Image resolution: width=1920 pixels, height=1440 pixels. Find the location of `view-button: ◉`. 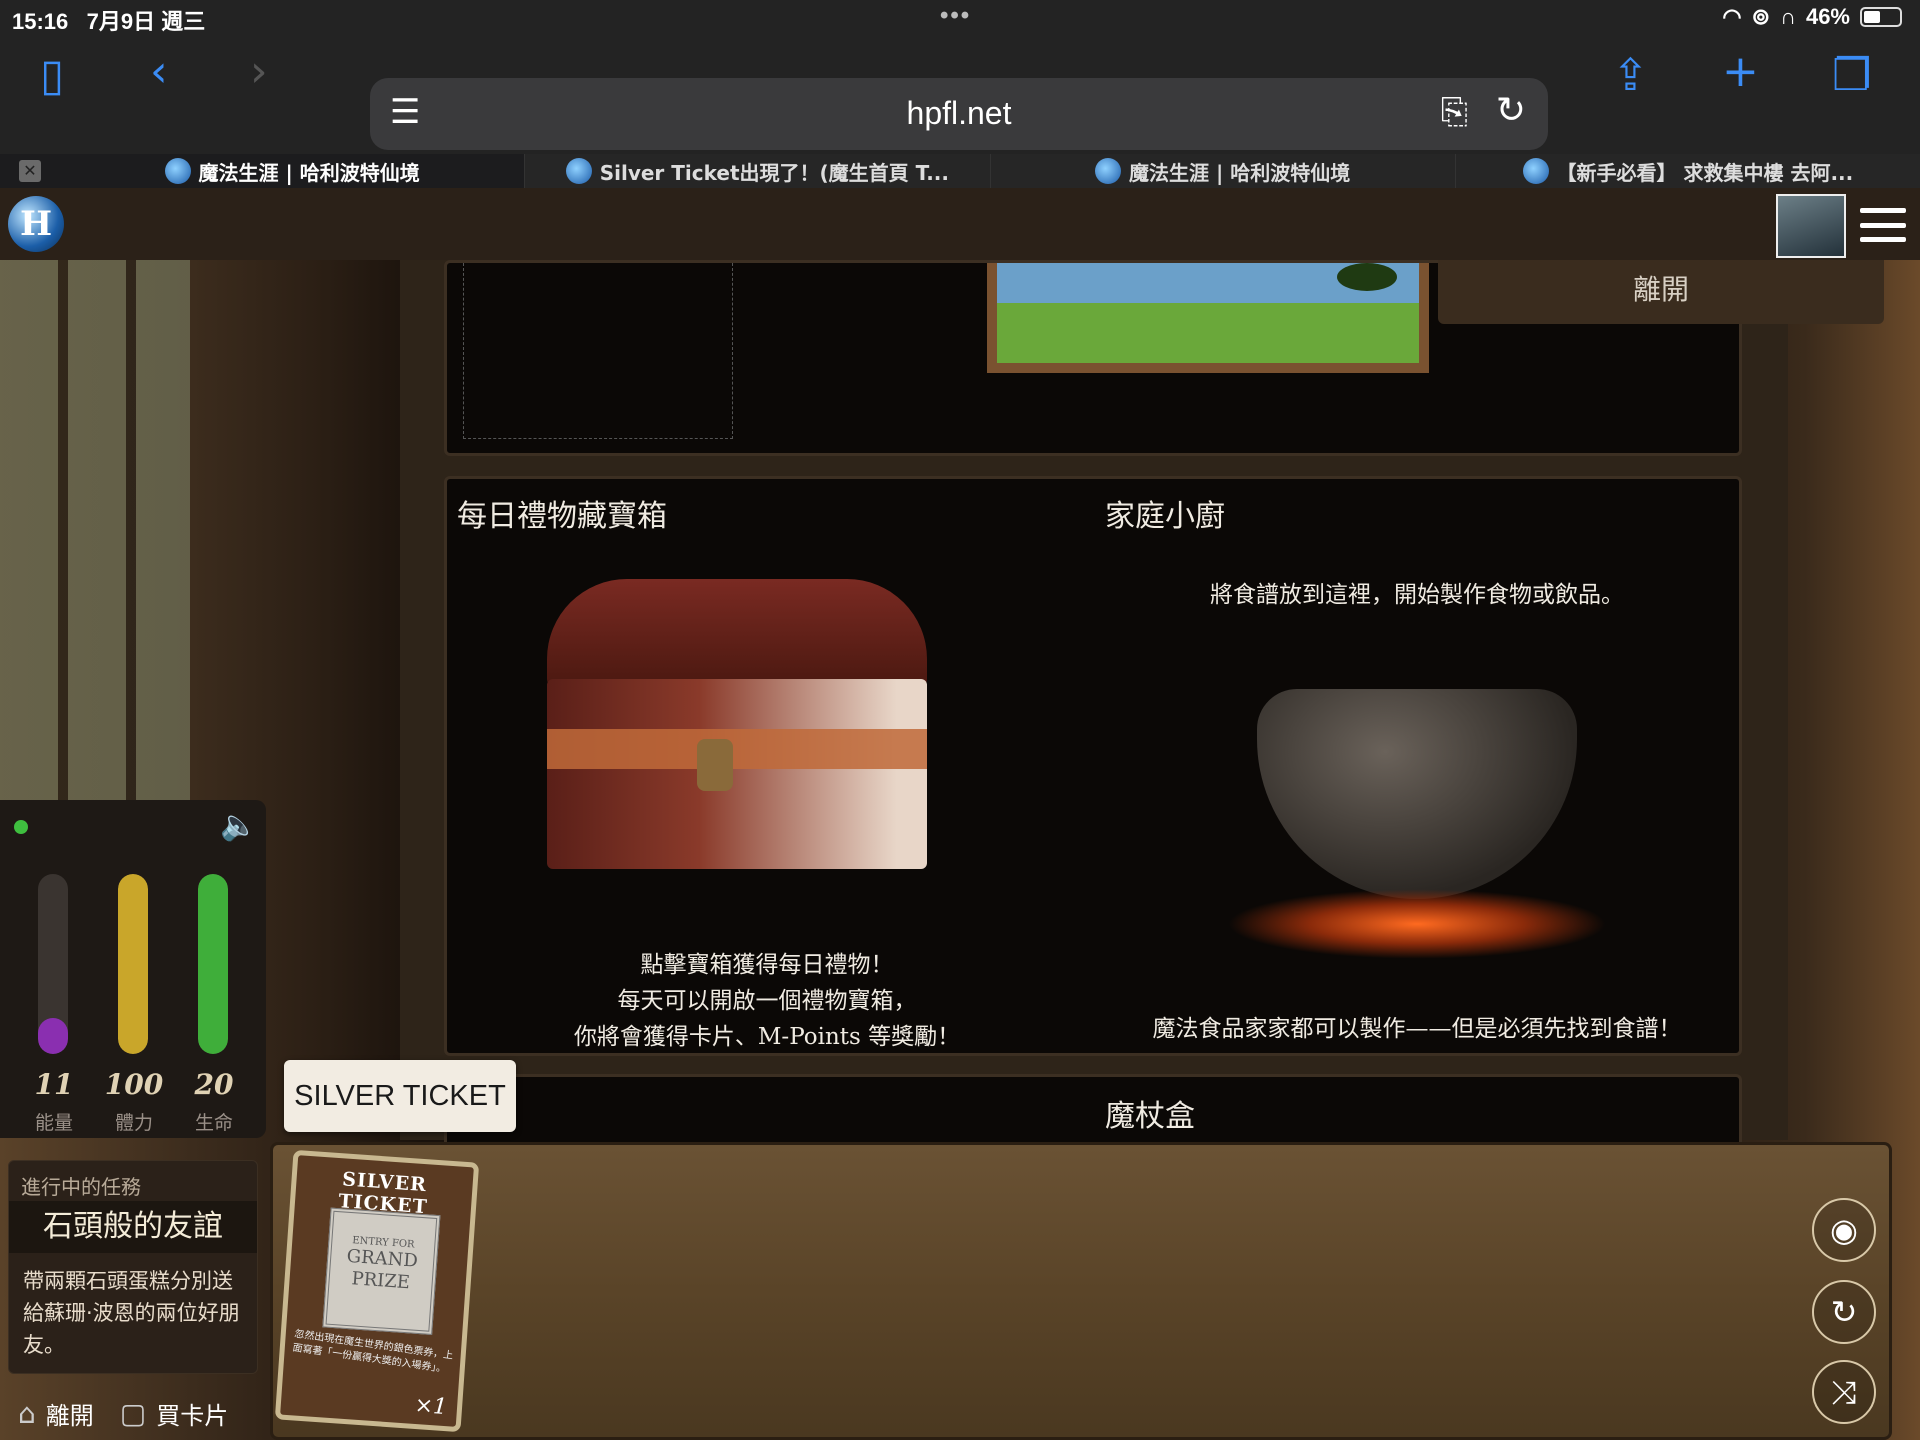

view-button: ◉ is located at coordinates (1844, 1230).